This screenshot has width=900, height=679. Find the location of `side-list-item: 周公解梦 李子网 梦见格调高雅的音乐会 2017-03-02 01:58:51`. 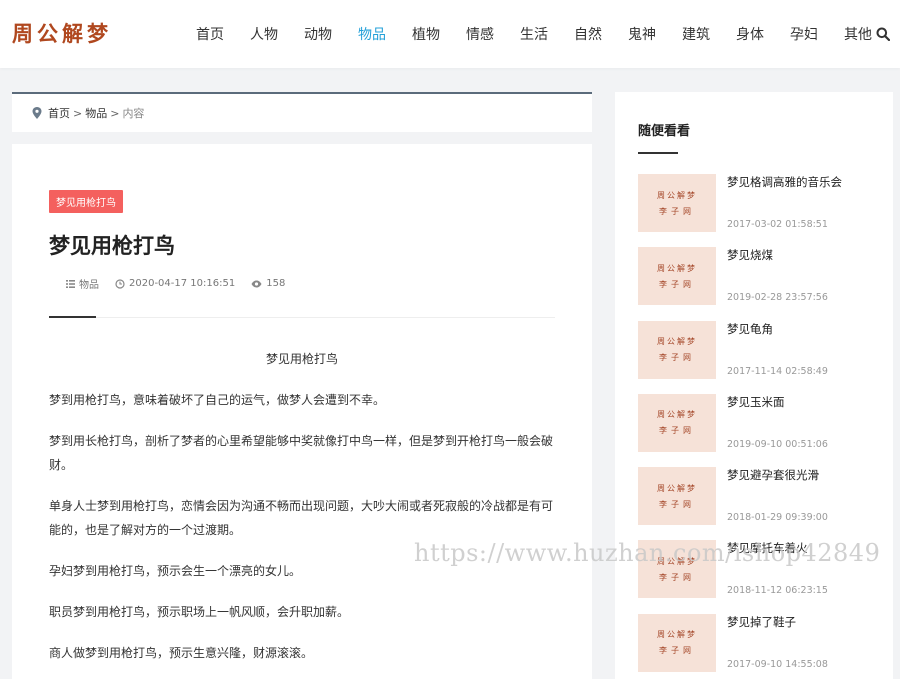

side-list-item: 周公解梦 李子网 梦见格调高雅的音乐会 2017-03-02 01:58:51 is located at coordinates (758, 210).